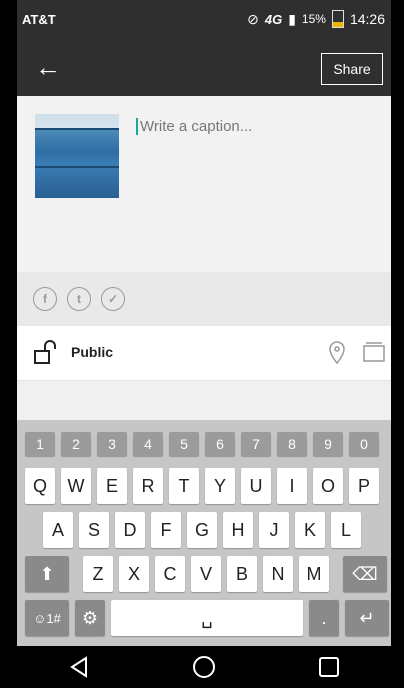 The width and height of the screenshot is (404, 688). Describe the element at coordinates (253, 18) in the screenshot. I see `mute-icon: ⊘` at that location.